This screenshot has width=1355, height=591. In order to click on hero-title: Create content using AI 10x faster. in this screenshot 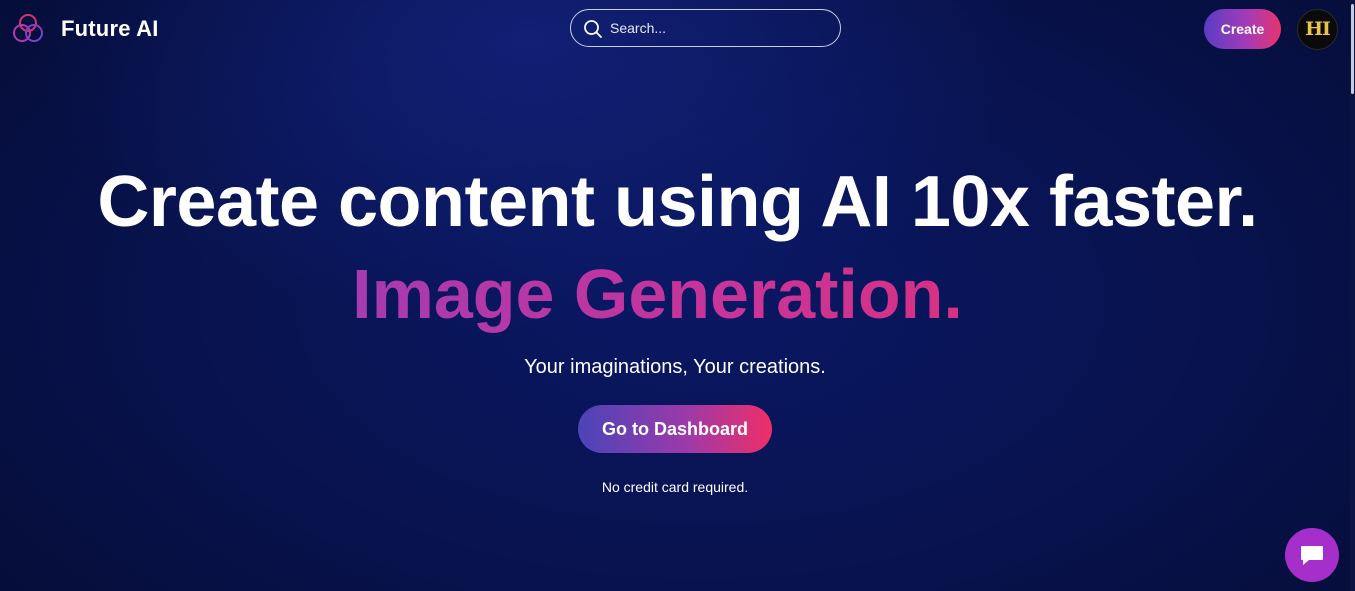, I will do `click(677, 202)`.